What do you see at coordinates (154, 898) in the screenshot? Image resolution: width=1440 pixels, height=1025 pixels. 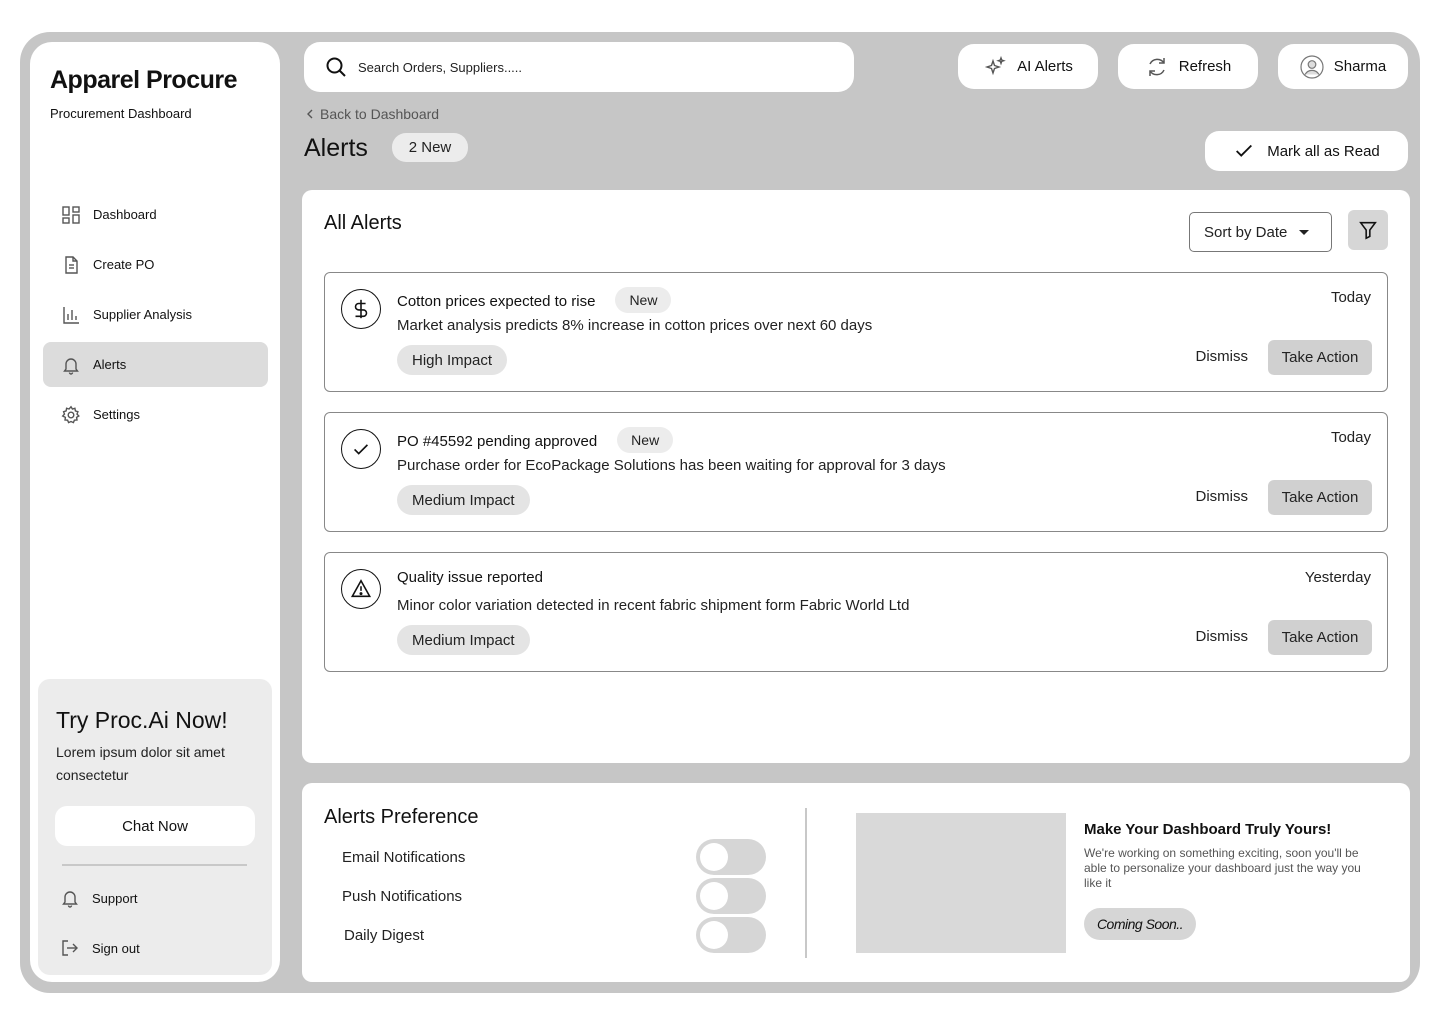 I see `support-link: Support` at bounding box center [154, 898].